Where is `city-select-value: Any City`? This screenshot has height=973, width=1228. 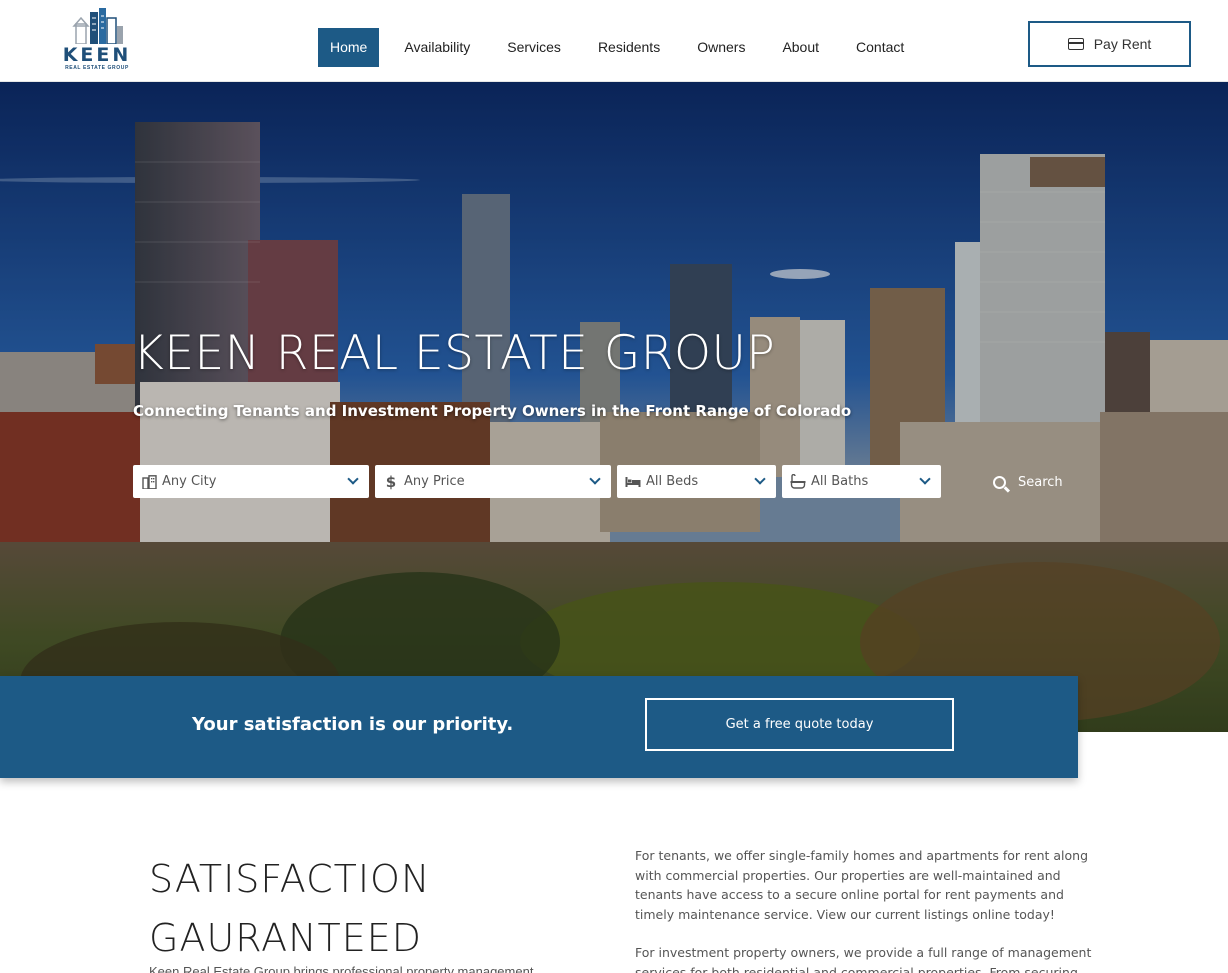 city-select-value: Any City is located at coordinates (189, 481).